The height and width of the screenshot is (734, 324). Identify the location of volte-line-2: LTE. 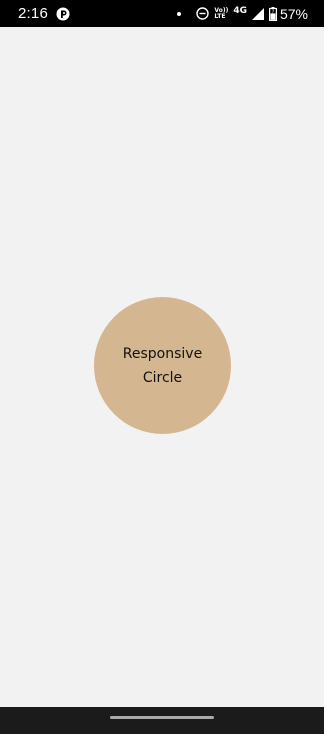
(220, 16).